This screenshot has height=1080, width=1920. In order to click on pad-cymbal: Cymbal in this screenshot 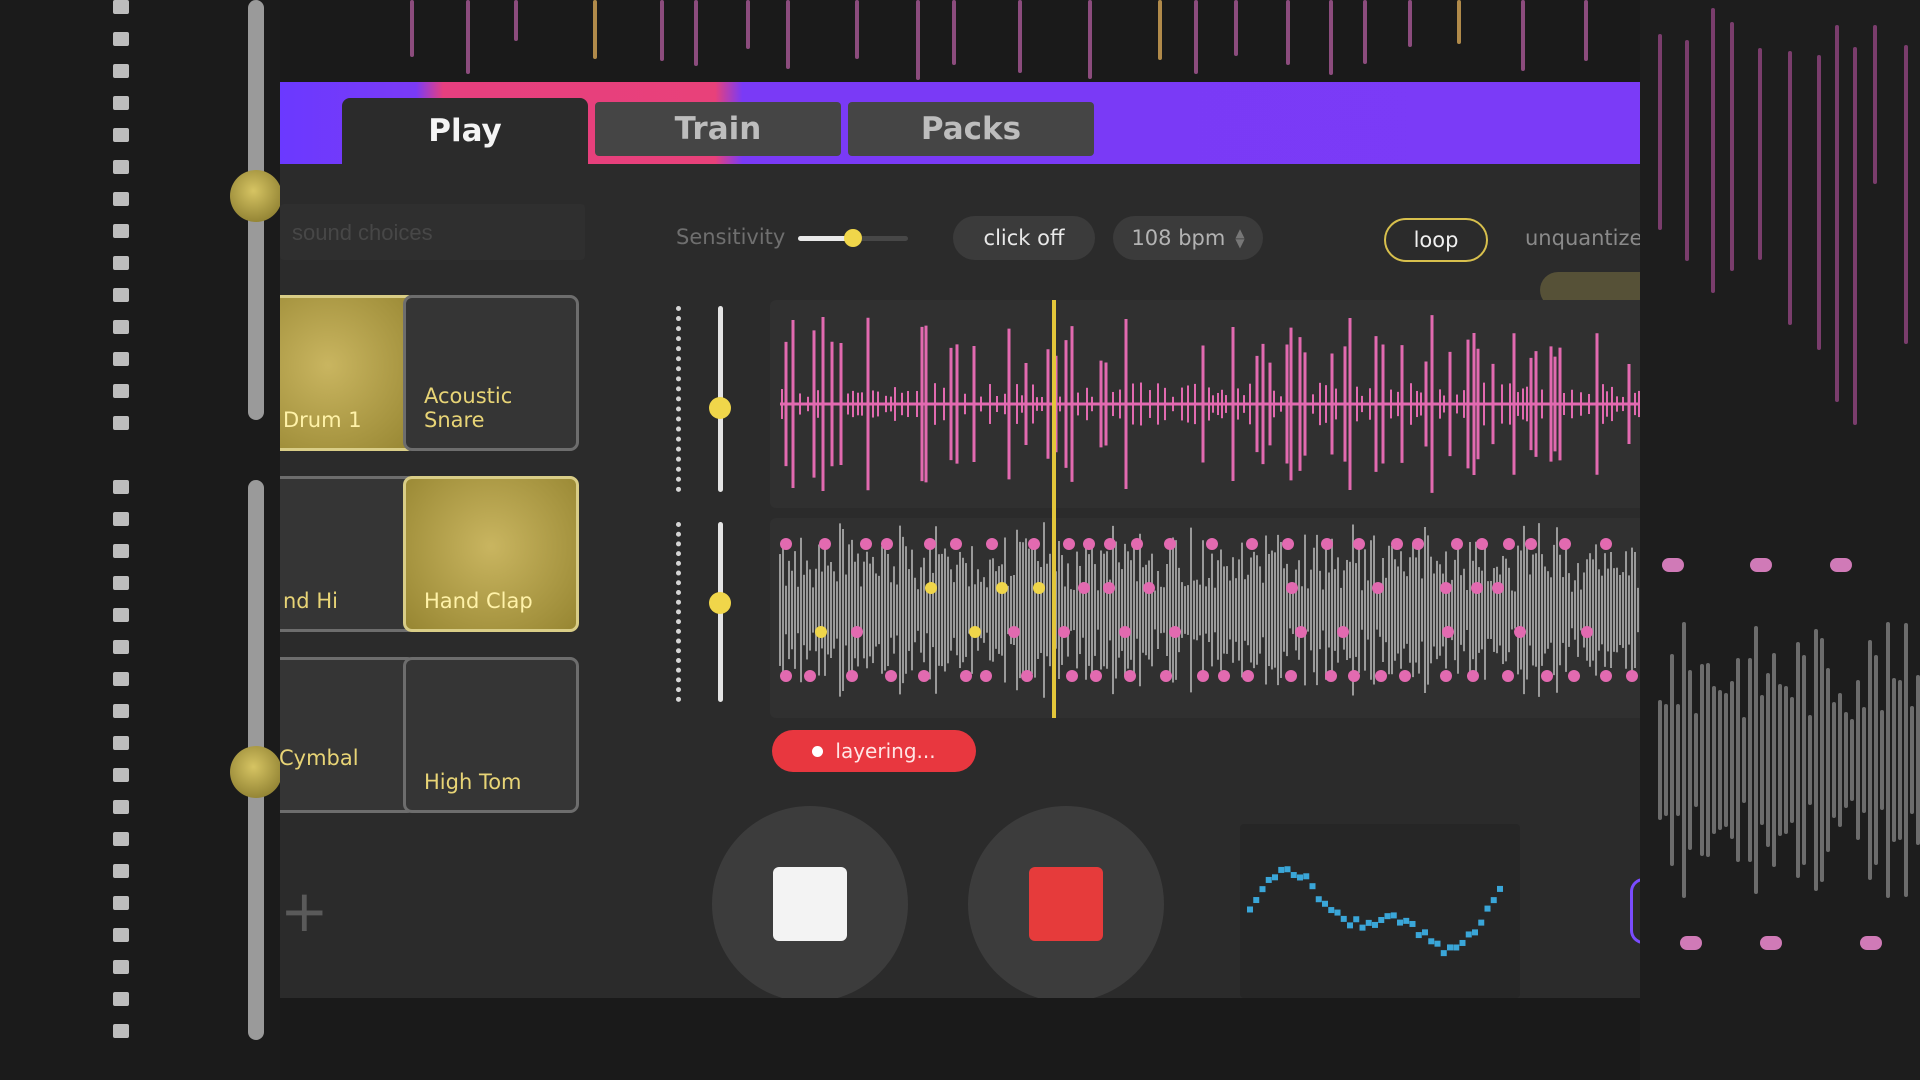, I will do `click(348, 735)`.